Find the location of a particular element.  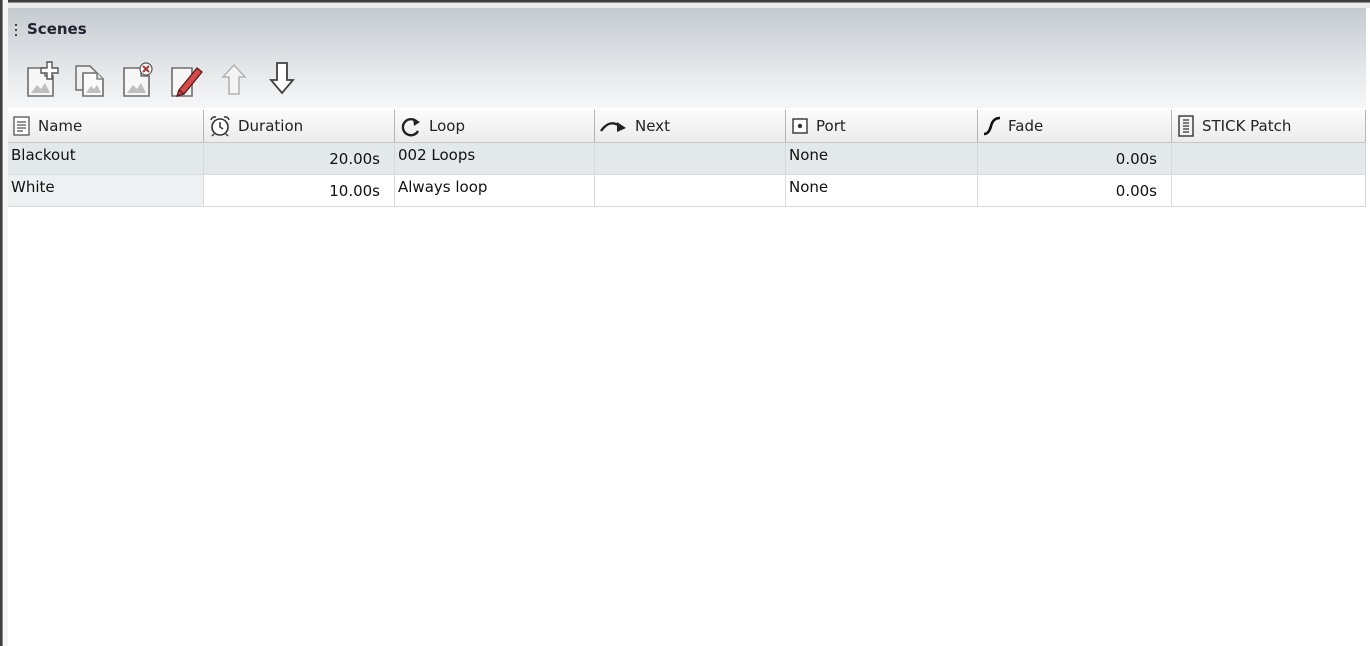

new-scene-icon is located at coordinates (43, 79).